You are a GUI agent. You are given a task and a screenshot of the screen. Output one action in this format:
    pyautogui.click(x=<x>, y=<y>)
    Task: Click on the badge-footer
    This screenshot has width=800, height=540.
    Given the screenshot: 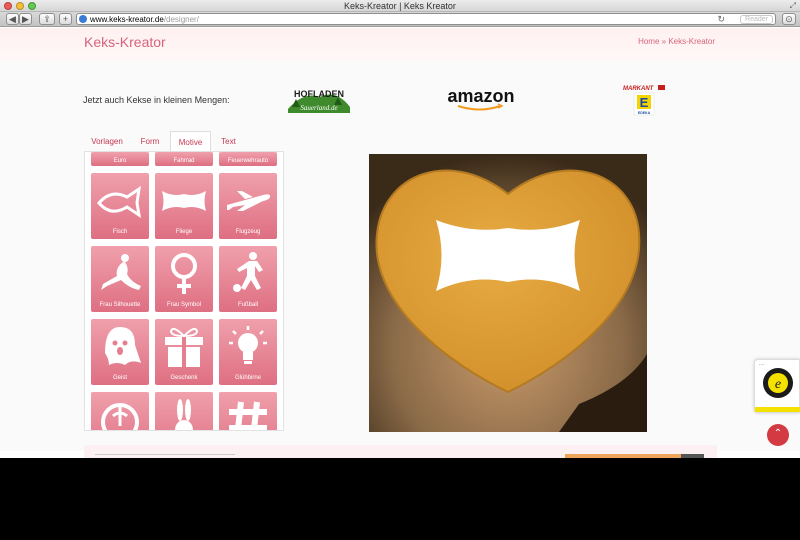 What is the action you would take?
    pyautogui.click(x=777, y=409)
    